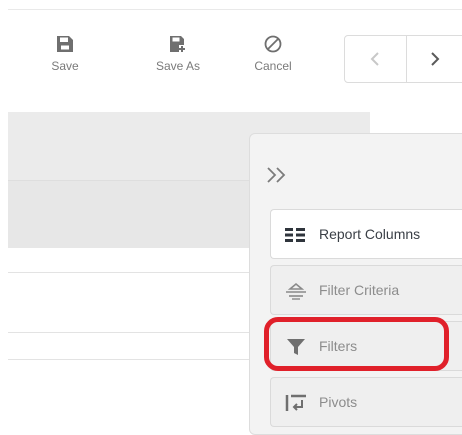  I want to click on tab-filter-criteria: Filter Criteria, so click(366, 290).